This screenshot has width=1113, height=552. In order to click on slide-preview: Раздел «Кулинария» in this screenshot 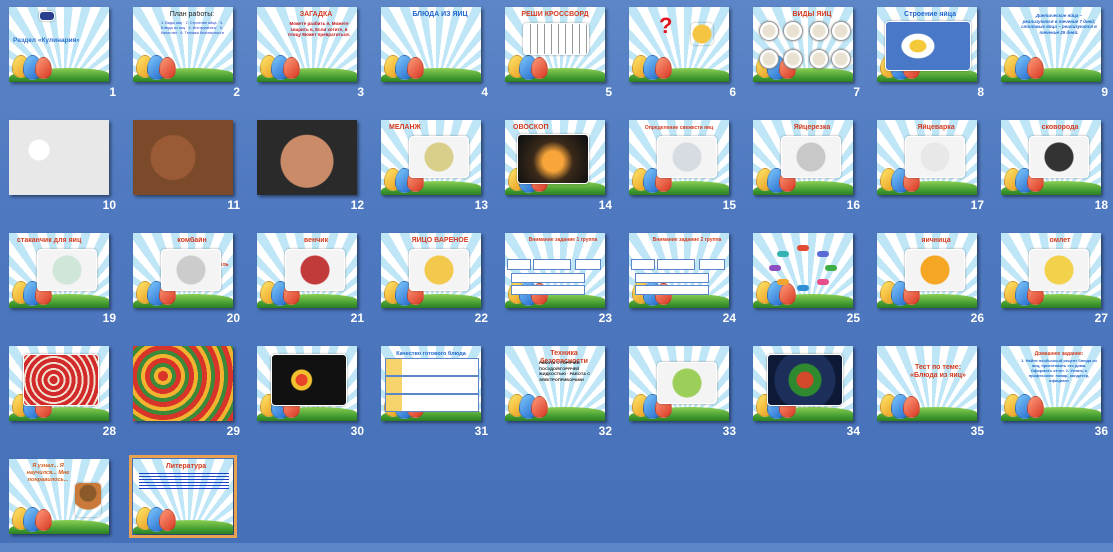, I will do `click(59, 44)`.